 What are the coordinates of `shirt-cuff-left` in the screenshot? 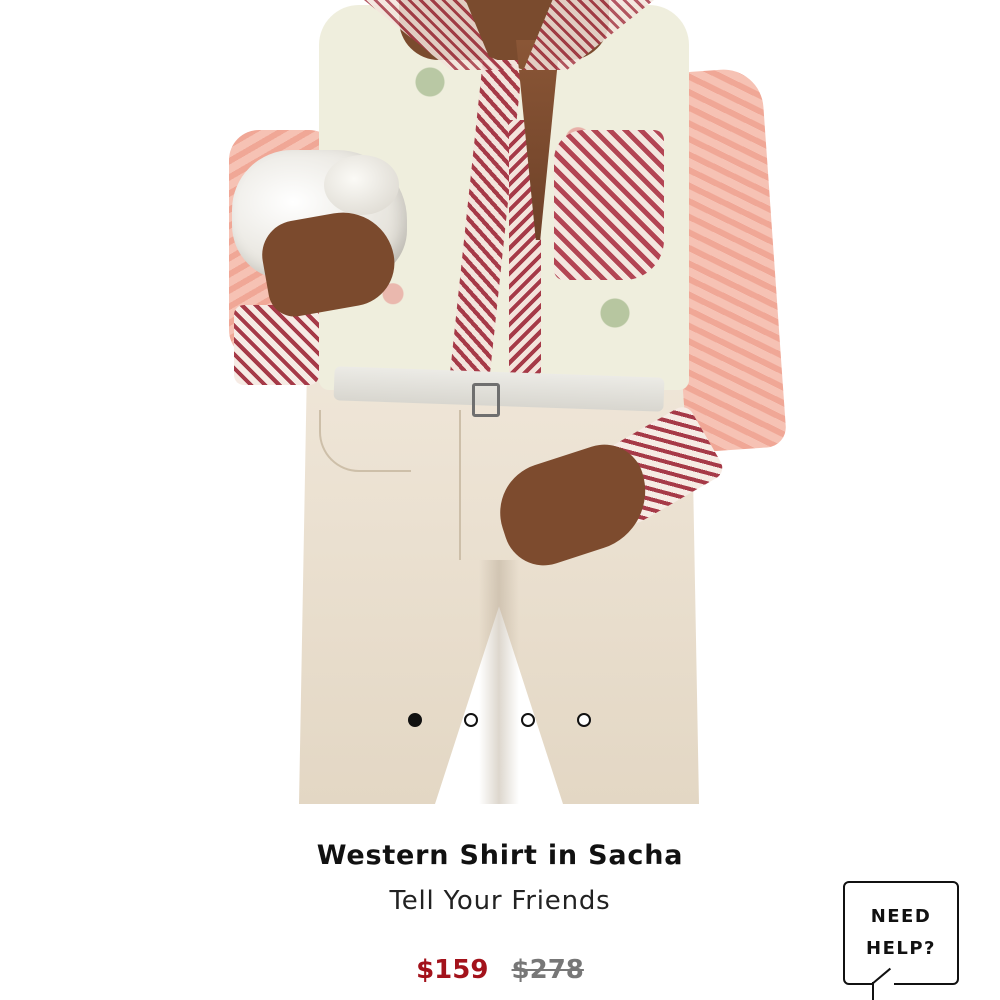 It's located at (276, 345).